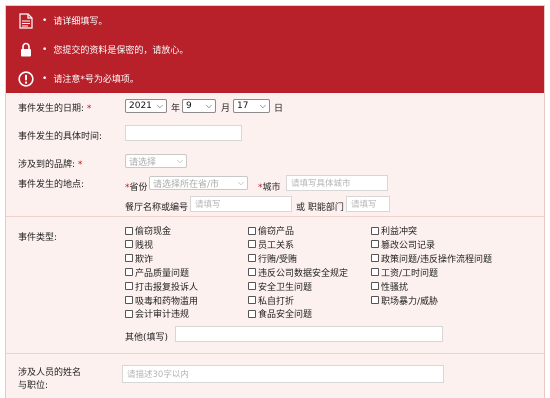 This screenshot has height=398, width=550. What do you see at coordinates (199, 106) in the screenshot?
I see `month-select: 9 ⌵` at bounding box center [199, 106].